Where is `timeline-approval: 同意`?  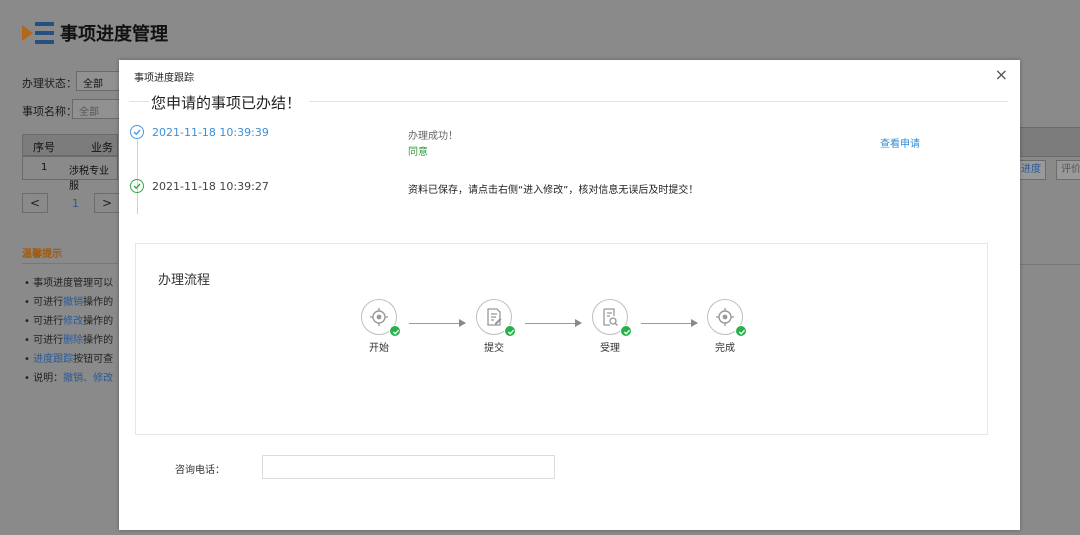 timeline-approval: 同意 is located at coordinates (418, 152).